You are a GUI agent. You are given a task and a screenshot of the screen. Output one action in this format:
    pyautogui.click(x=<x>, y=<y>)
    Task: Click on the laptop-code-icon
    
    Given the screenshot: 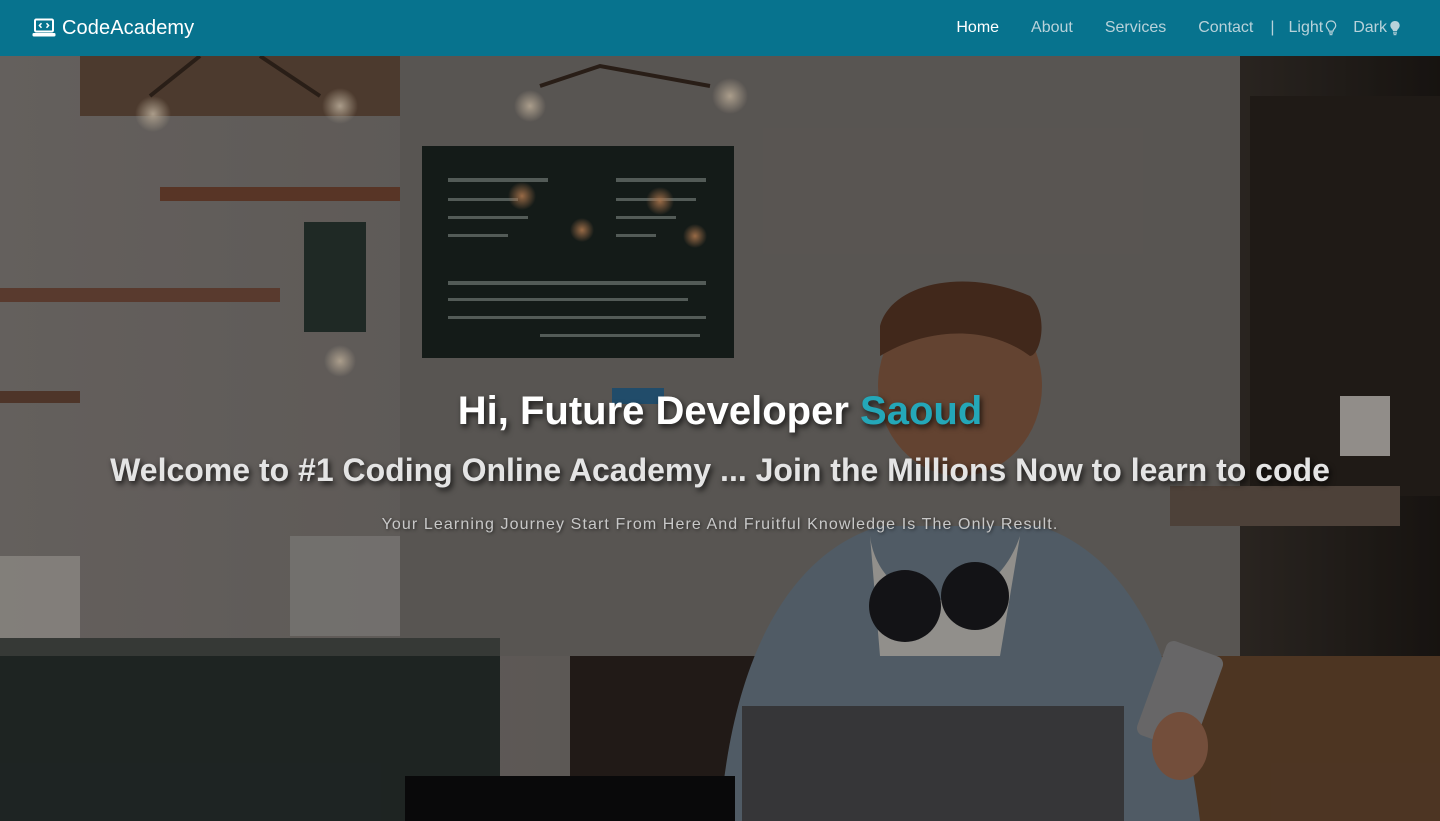 What is the action you would take?
    pyautogui.click(x=44, y=27)
    